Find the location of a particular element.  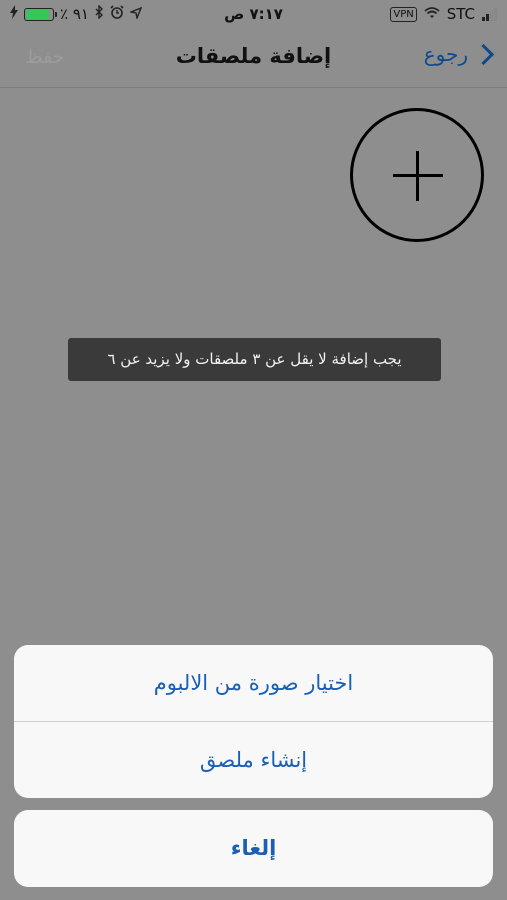

cancel-button: إلغاء is located at coordinates (253, 848).